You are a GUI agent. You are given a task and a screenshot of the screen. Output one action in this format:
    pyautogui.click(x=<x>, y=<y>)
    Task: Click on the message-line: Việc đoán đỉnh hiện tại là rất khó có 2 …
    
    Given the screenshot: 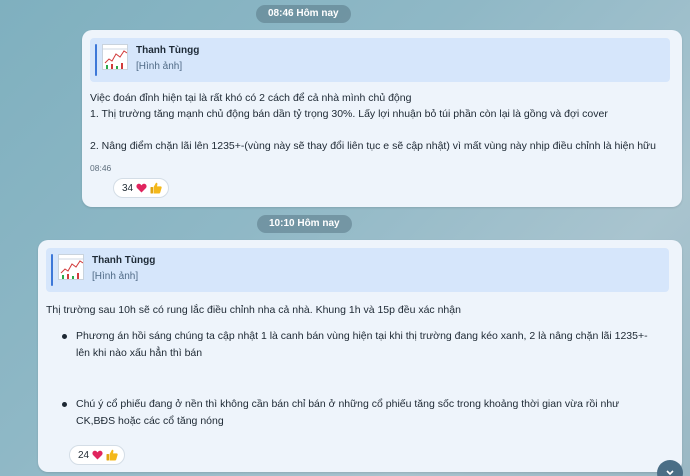 What is the action you would take?
    pyautogui.click(x=251, y=98)
    